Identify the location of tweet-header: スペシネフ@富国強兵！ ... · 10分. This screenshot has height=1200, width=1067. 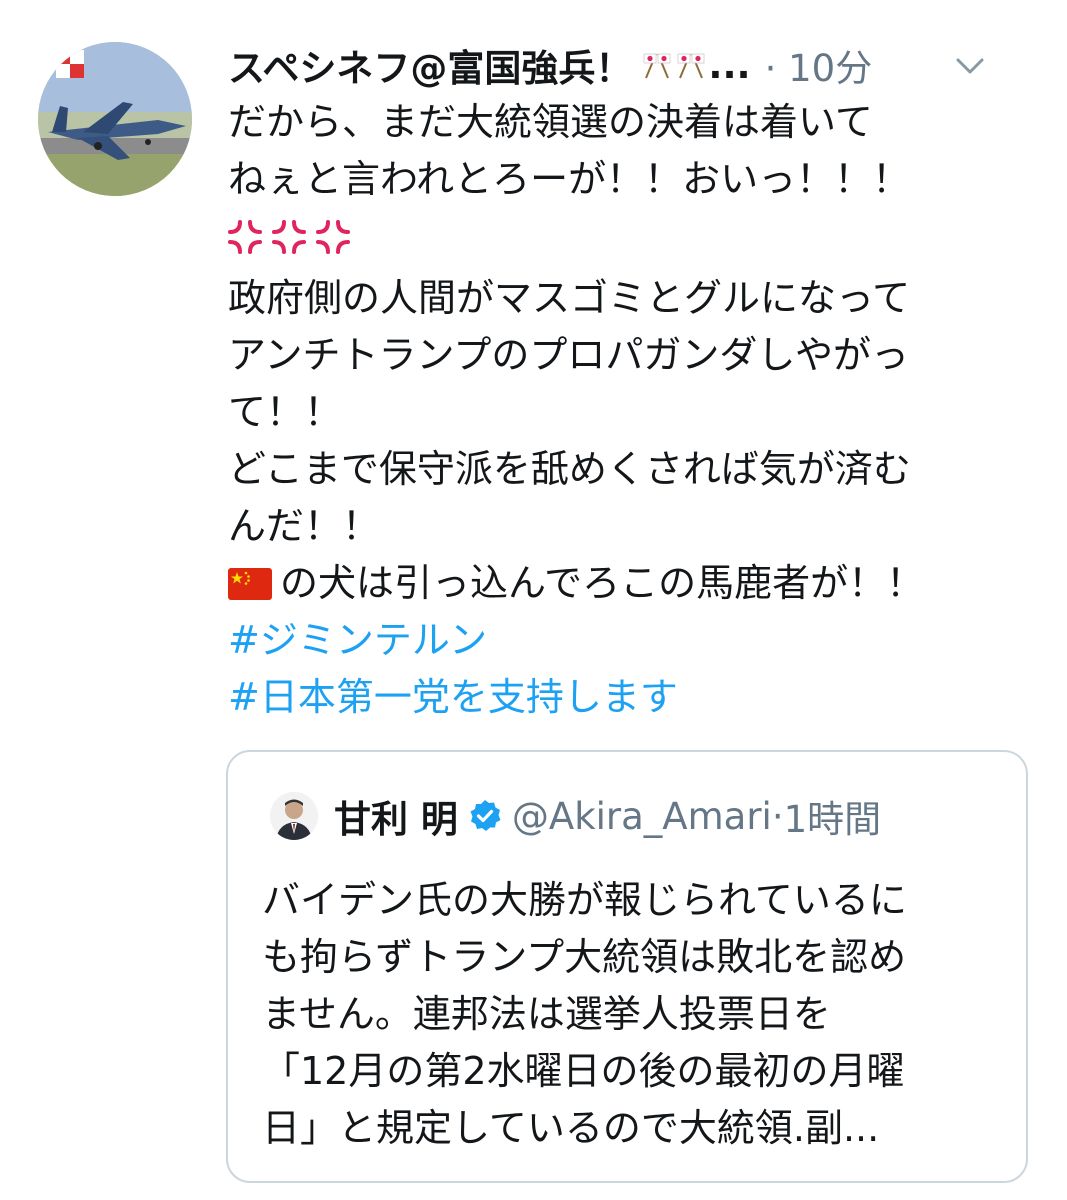
(628, 65).